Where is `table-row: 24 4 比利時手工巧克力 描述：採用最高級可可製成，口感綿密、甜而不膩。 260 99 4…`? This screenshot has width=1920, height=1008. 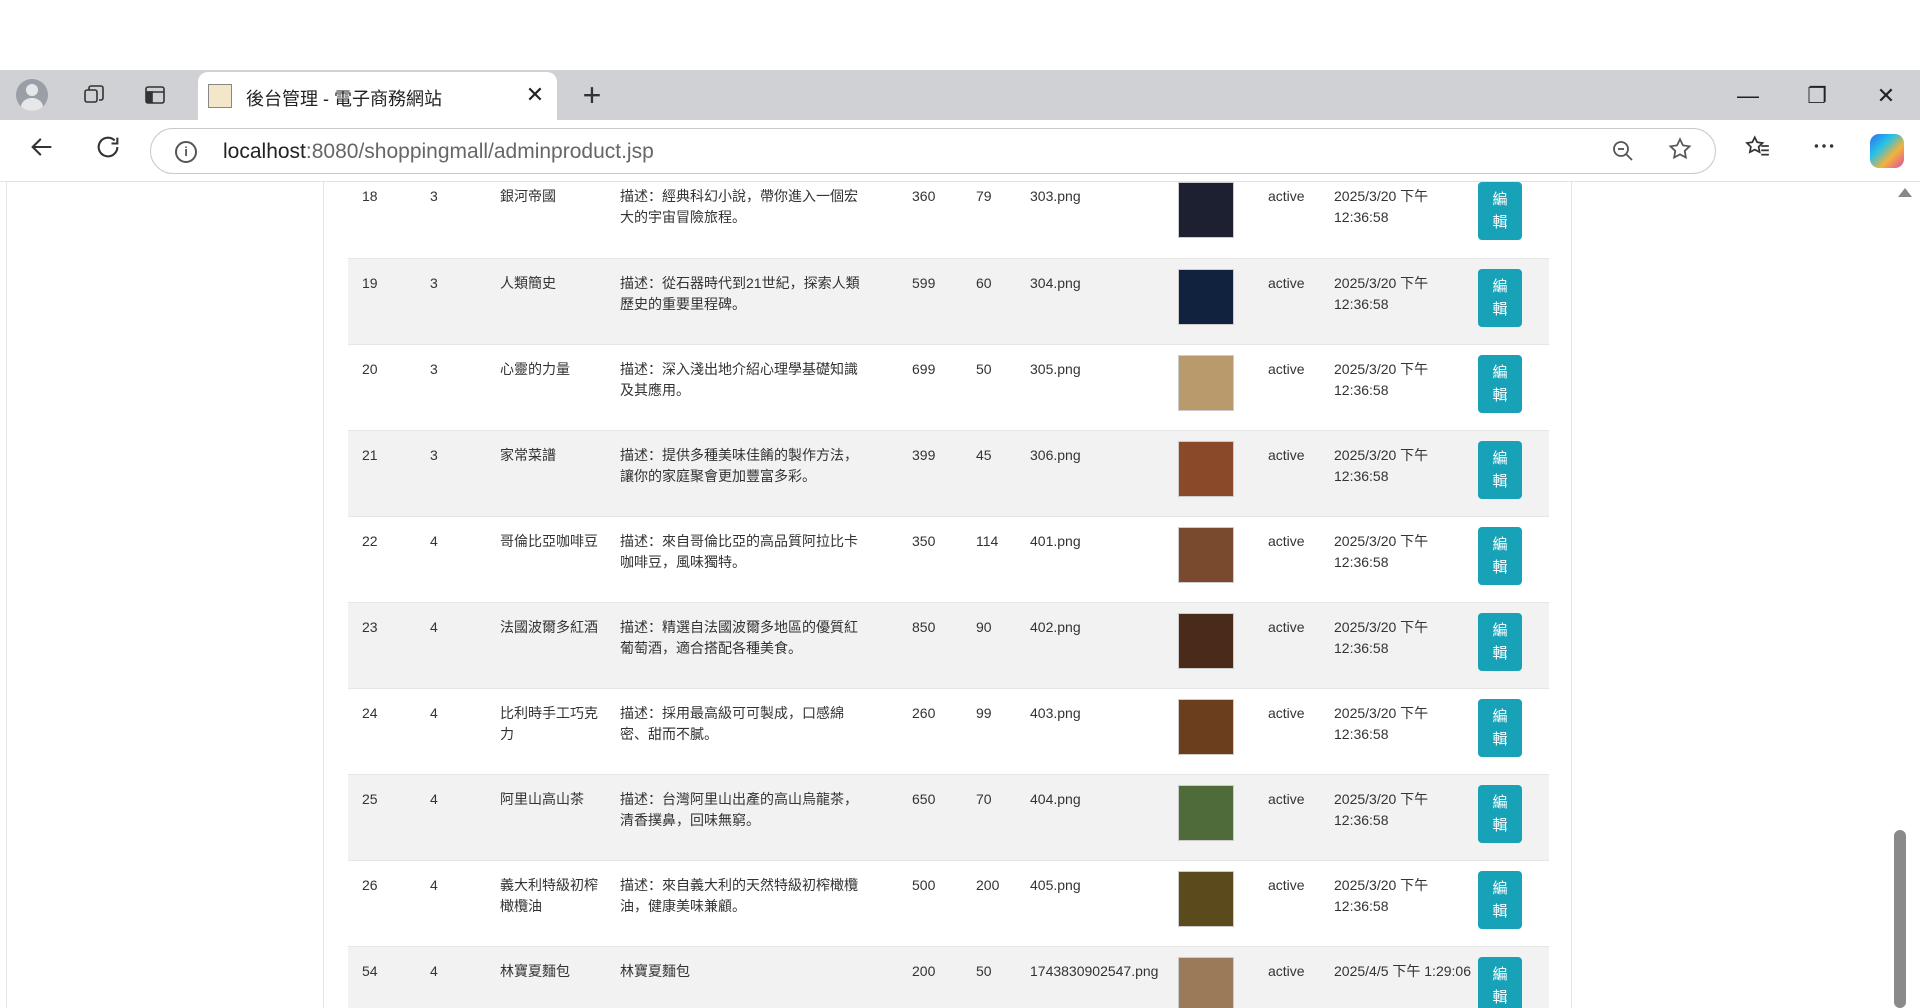 table-row: 24 4 比利時手工巧克力 描述：採用最高級可可製成，口感綿密、甜而不膩。 260 99 4… is located at coordinates (948, 731).